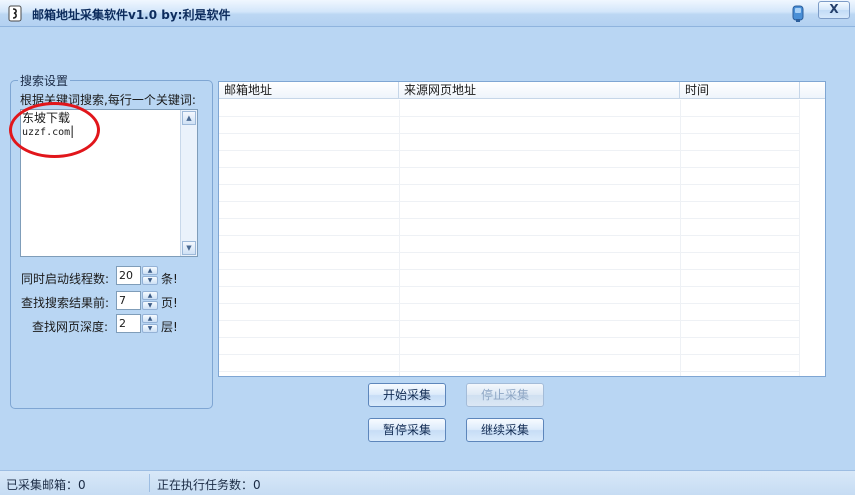 The image size is (855, 495). I want to click on threads-down-icon: ▼, so click(150, 280).